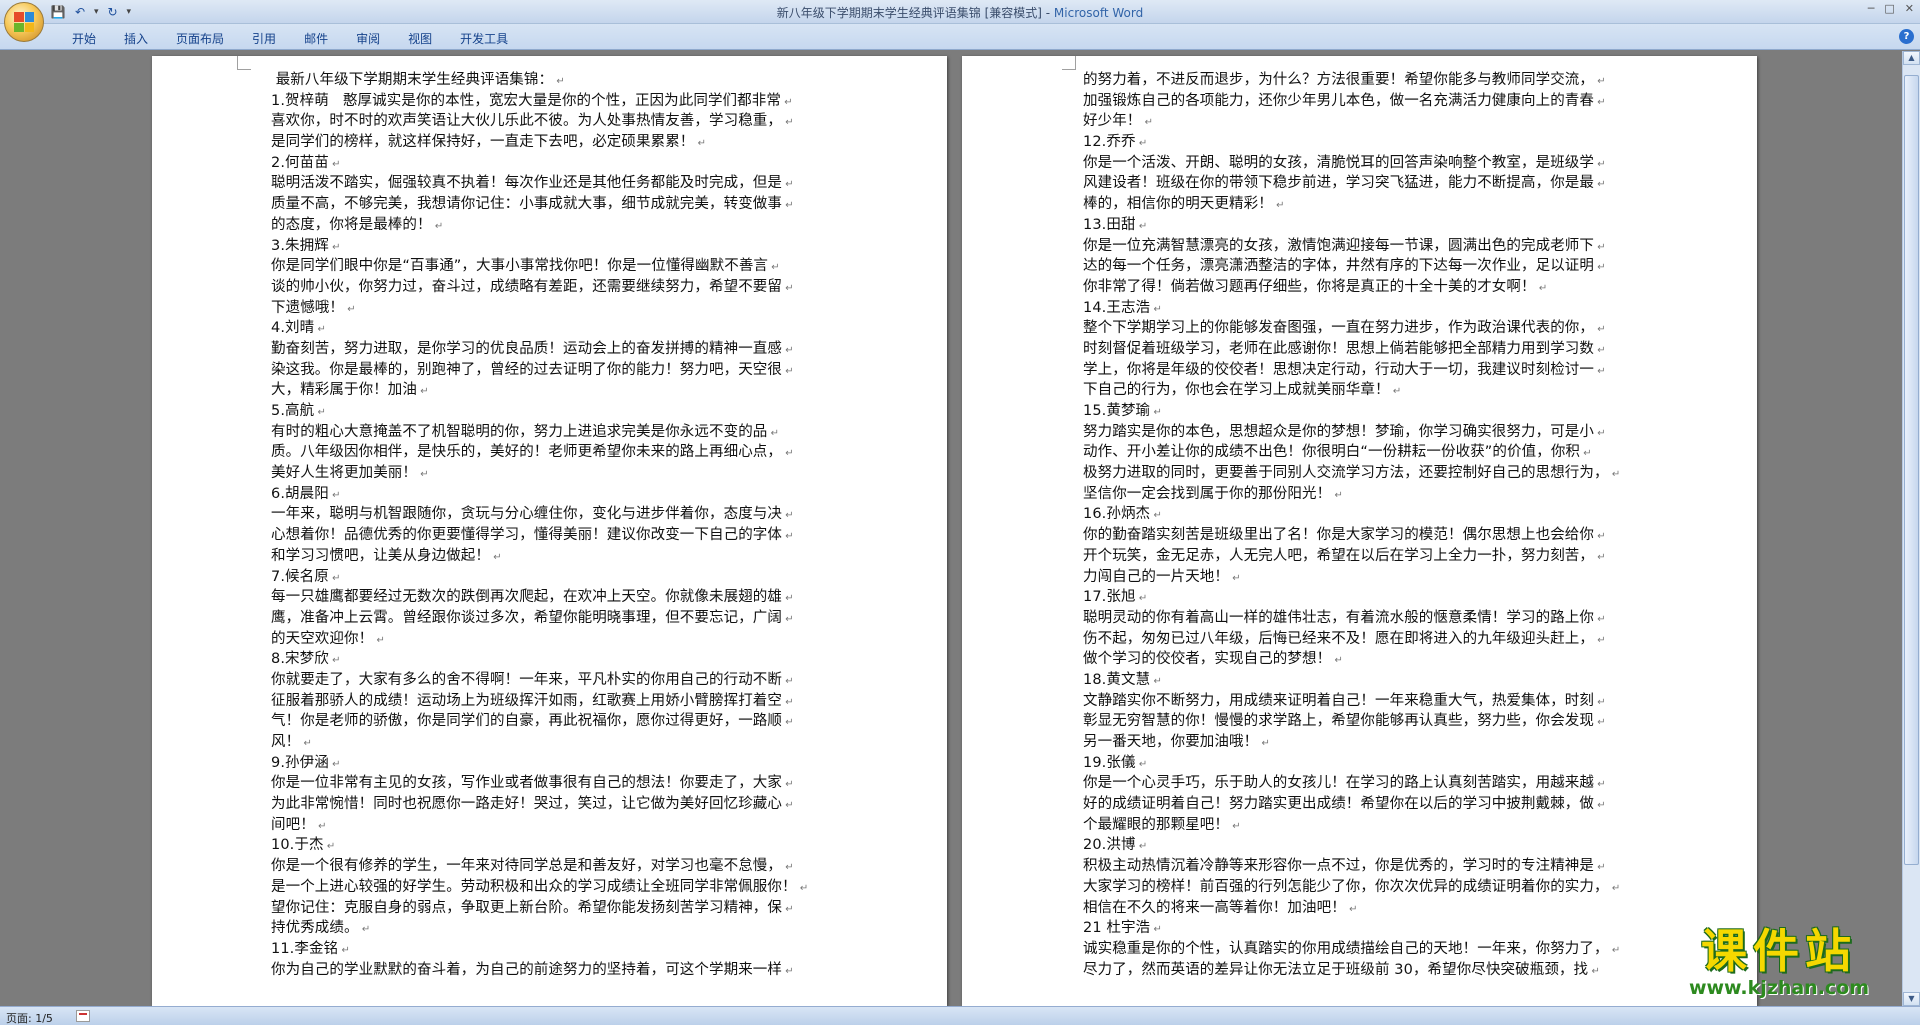  What do you see at coordinates (291, 742) in the screenshot?
I see `document-line: 风！ ↵` at bounding box center [291, 742].